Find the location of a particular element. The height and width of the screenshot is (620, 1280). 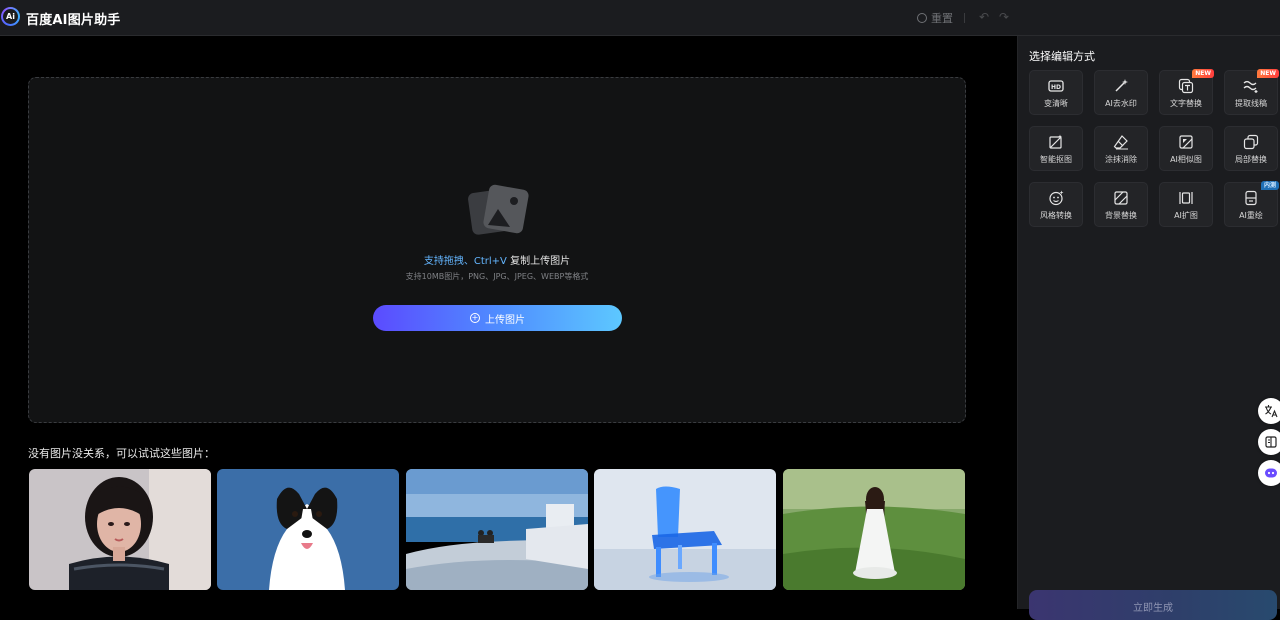

tool-label: 局部替换 is located at coordinates (1251, 159).